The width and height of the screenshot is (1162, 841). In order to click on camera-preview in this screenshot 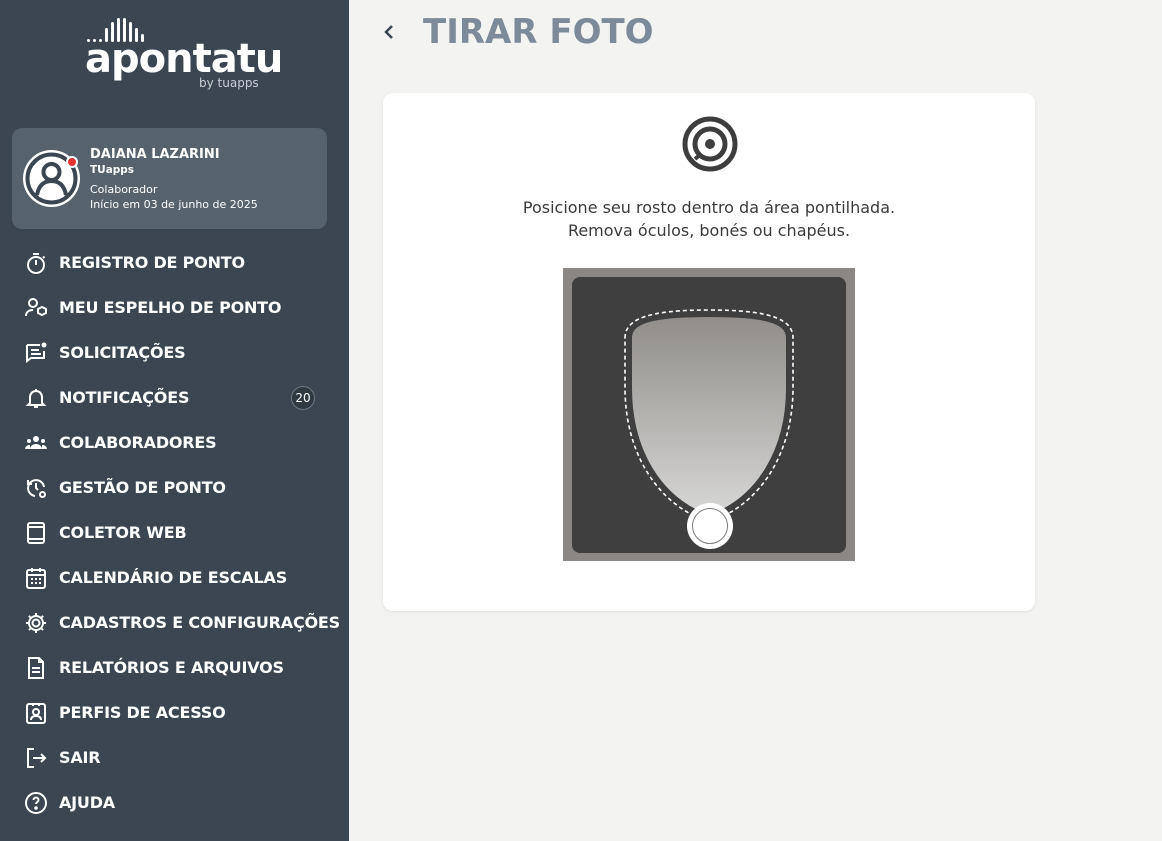, I will do `click(709, 414)`.